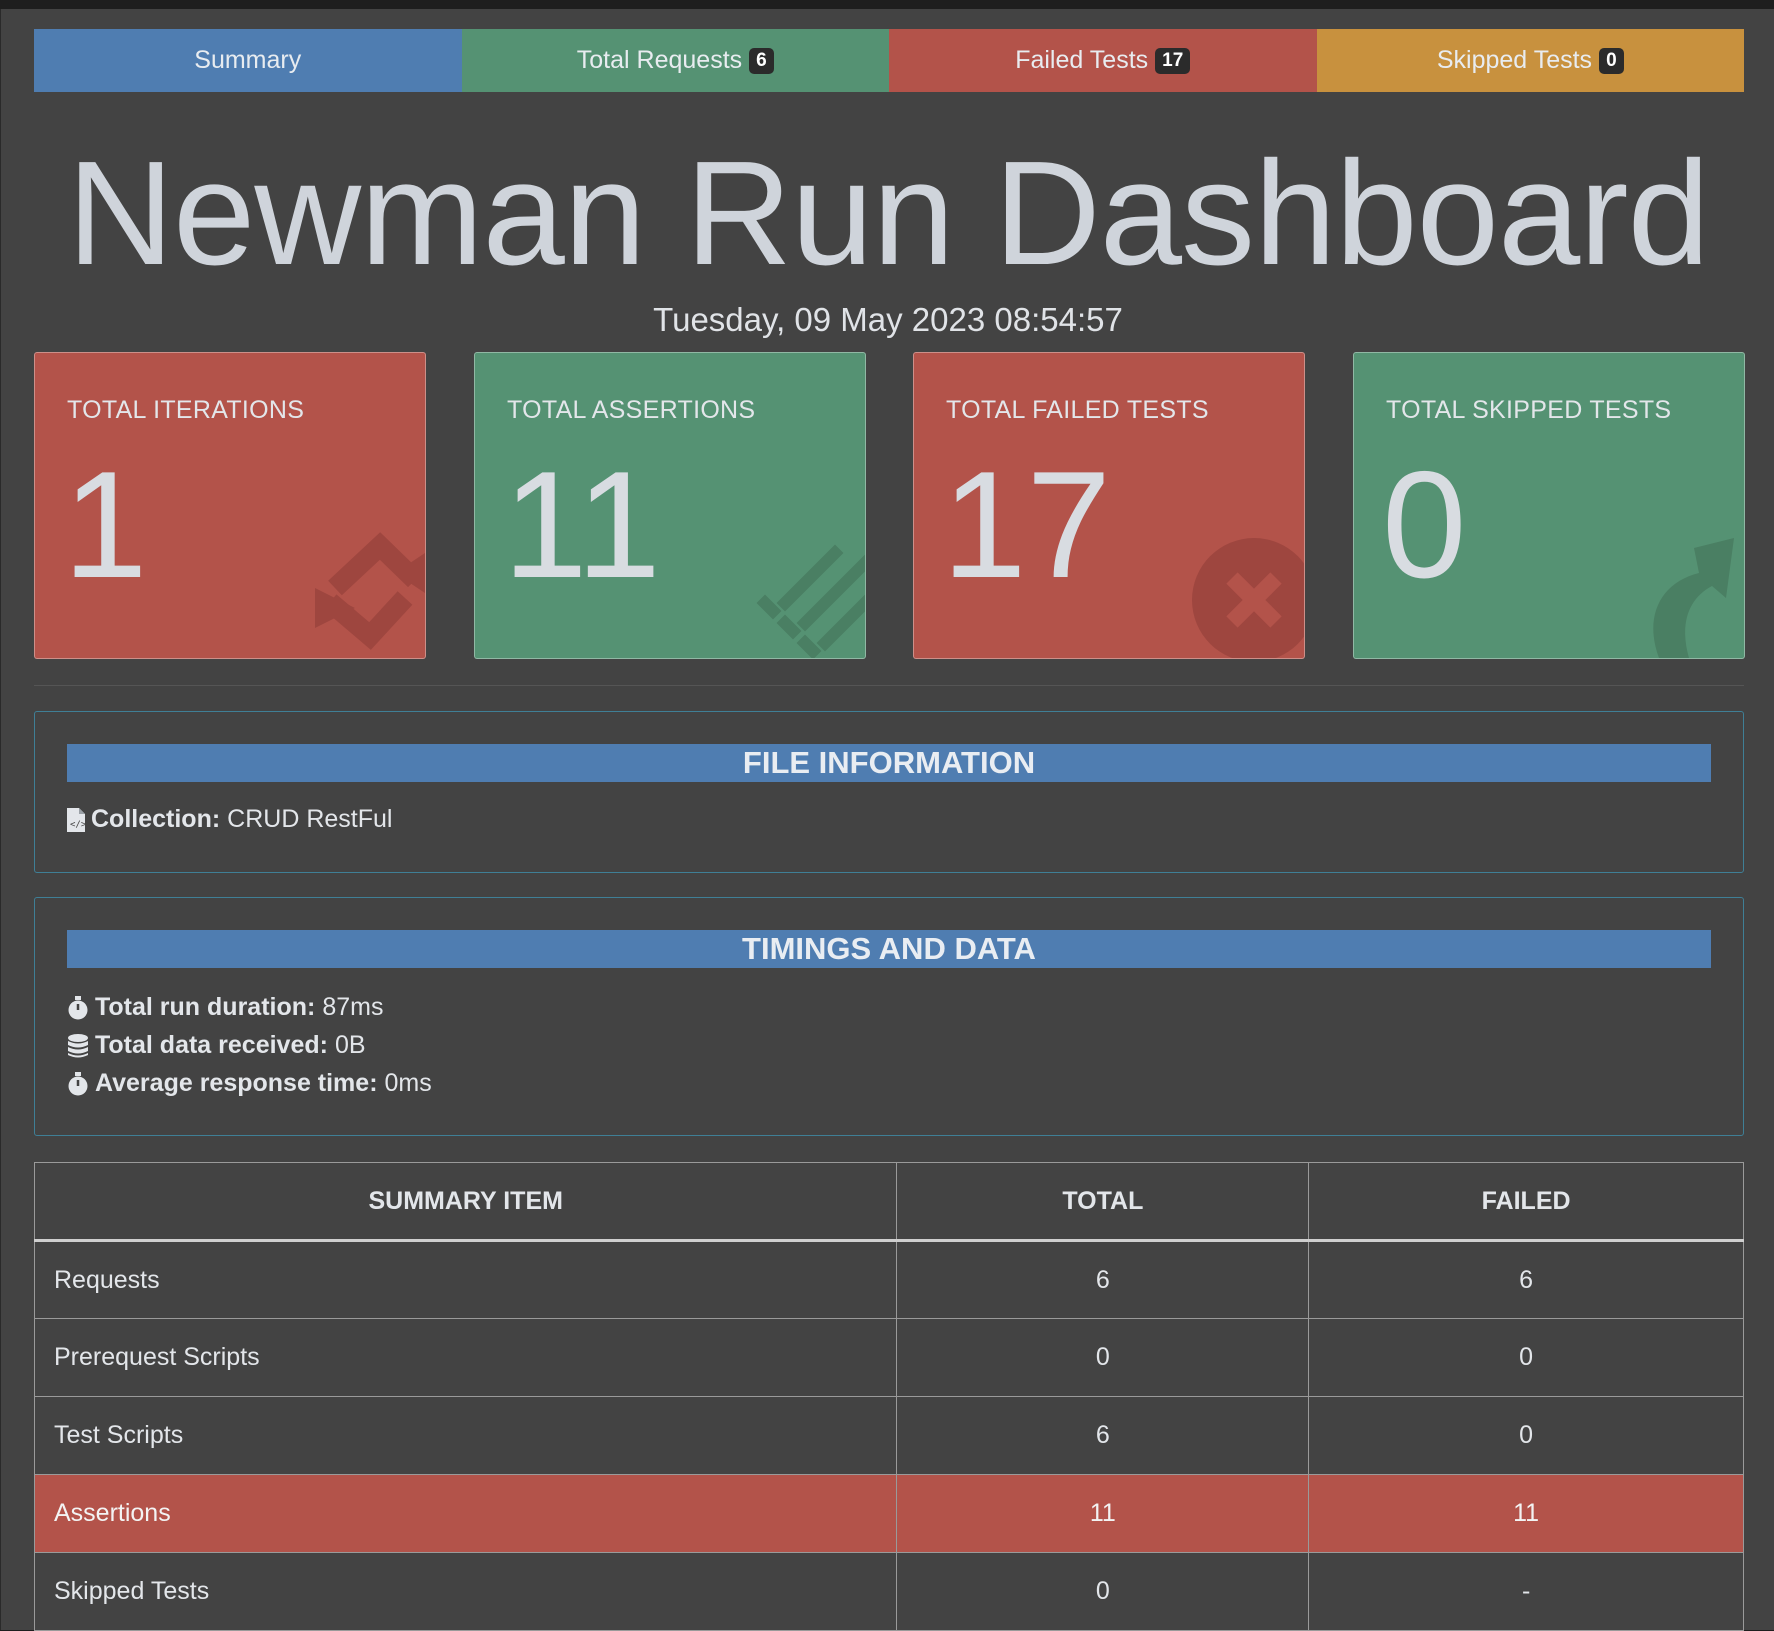 Image resolution: width=1774 pixels, height=1631 pixels. Describe the element at coordinates (1529, 410) in the screenshot. I see `card-label: TOTAL SKIPPED TESTS` at that location.